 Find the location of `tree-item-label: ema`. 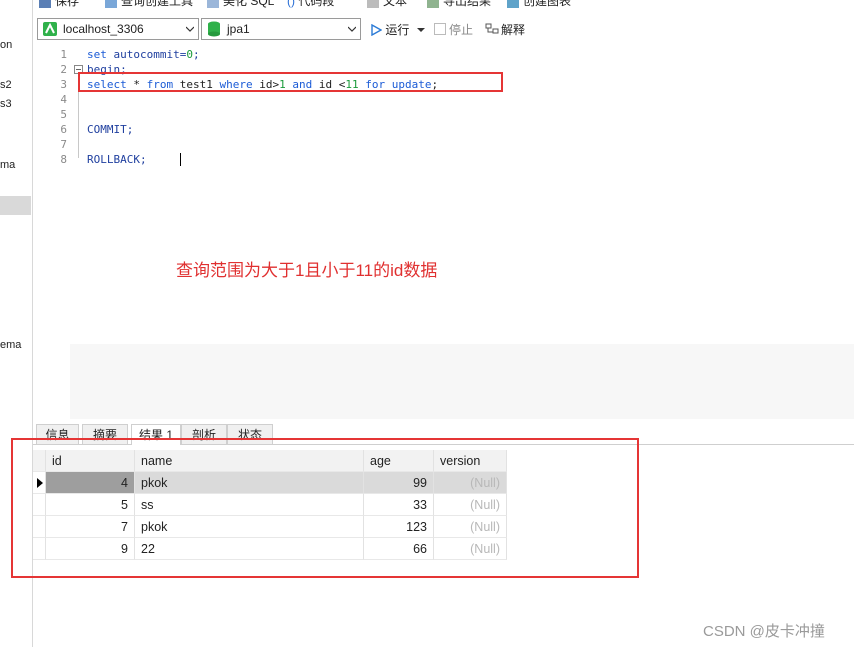

tree-item-label: ema is located at coordinates (10, 345).